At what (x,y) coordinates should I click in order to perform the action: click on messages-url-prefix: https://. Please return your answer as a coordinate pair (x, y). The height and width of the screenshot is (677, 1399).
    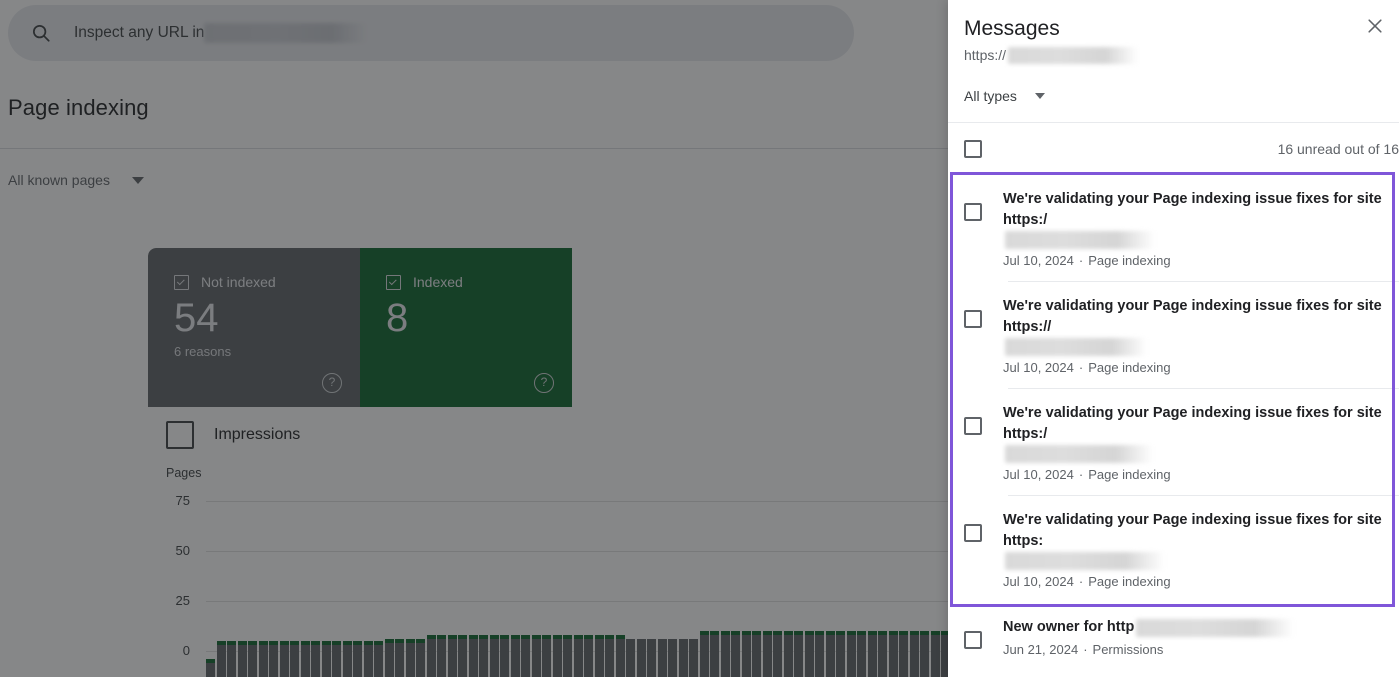
    Looking at the image, I should click on (985, 55).